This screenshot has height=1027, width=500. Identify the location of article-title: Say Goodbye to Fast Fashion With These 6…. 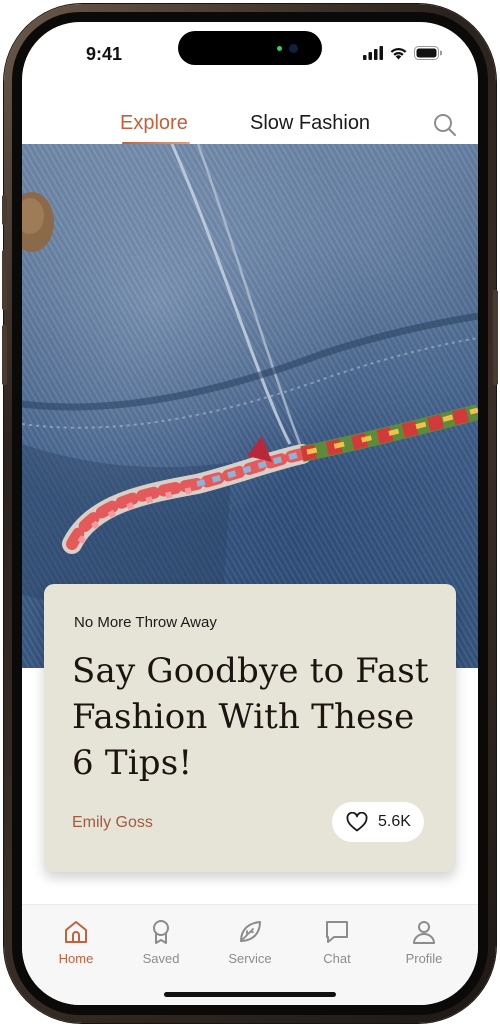
(250, 717).